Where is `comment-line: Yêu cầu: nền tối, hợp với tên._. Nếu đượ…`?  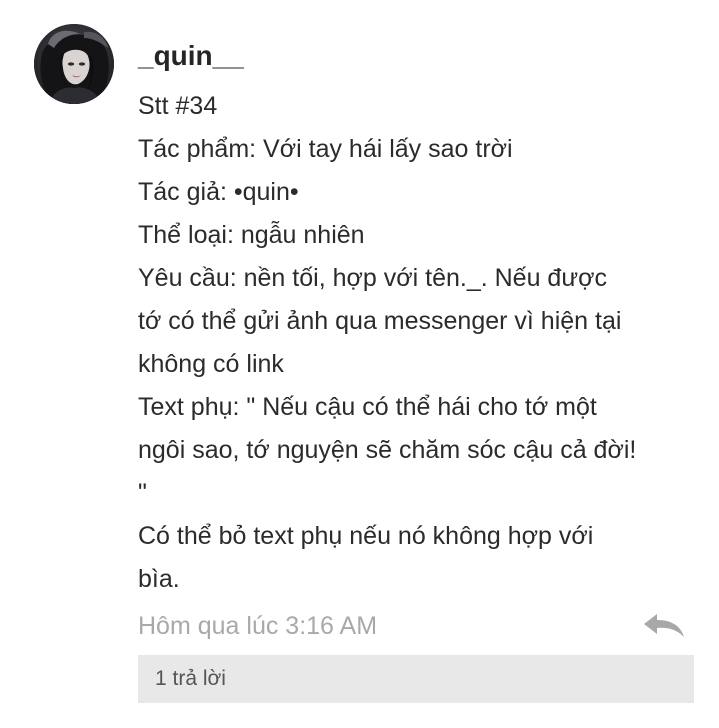
comment-line: Yêu cầu: nền tối, hợp với tên._. Nếu đượ… is located at coordinates (372, 278).